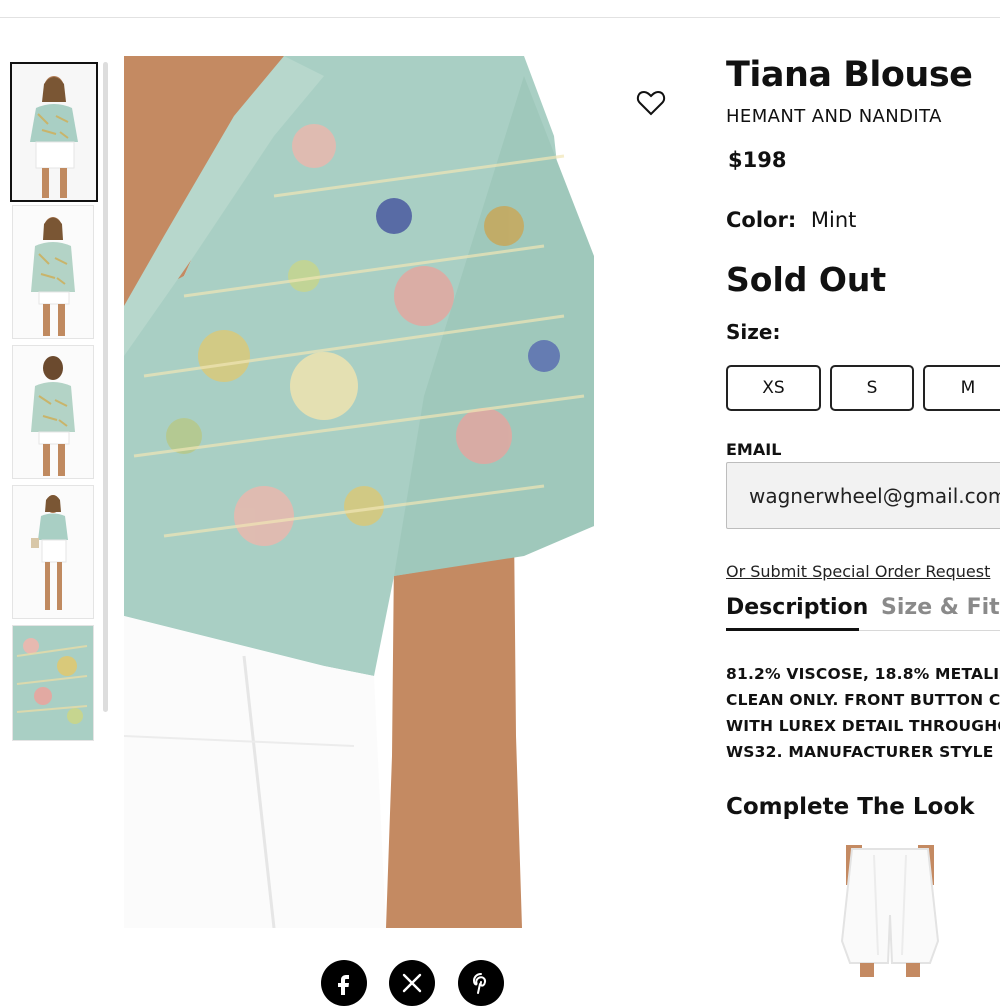 This screenshot has height=1006, width=1000. I want to click on facebook-icon, so click(343, 985).